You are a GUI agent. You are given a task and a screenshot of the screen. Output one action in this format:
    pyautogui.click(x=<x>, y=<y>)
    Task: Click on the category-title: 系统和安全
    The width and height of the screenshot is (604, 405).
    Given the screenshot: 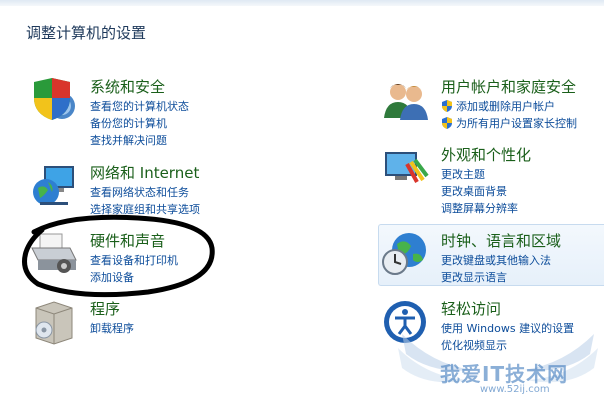 What is the action you would take?
    pyautogui.click(x=127, y=86)
    